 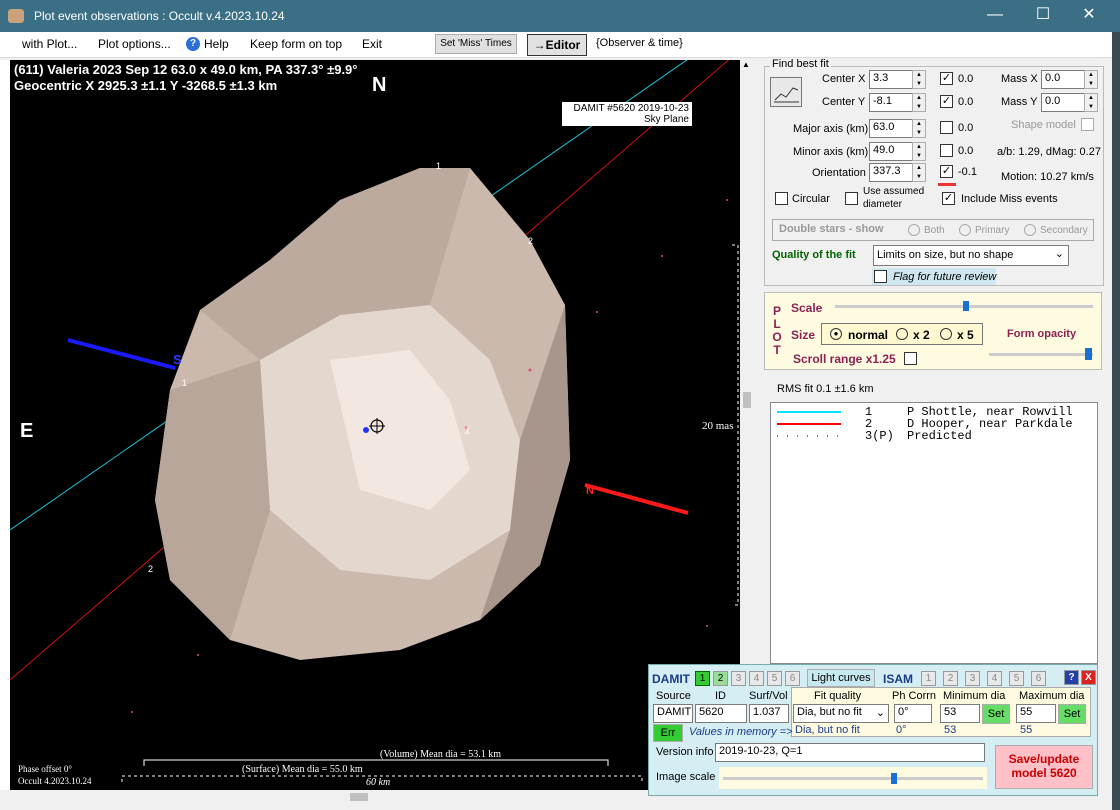 I want to click on orientation-checkbox: ✓, so click(x=946, y=171).